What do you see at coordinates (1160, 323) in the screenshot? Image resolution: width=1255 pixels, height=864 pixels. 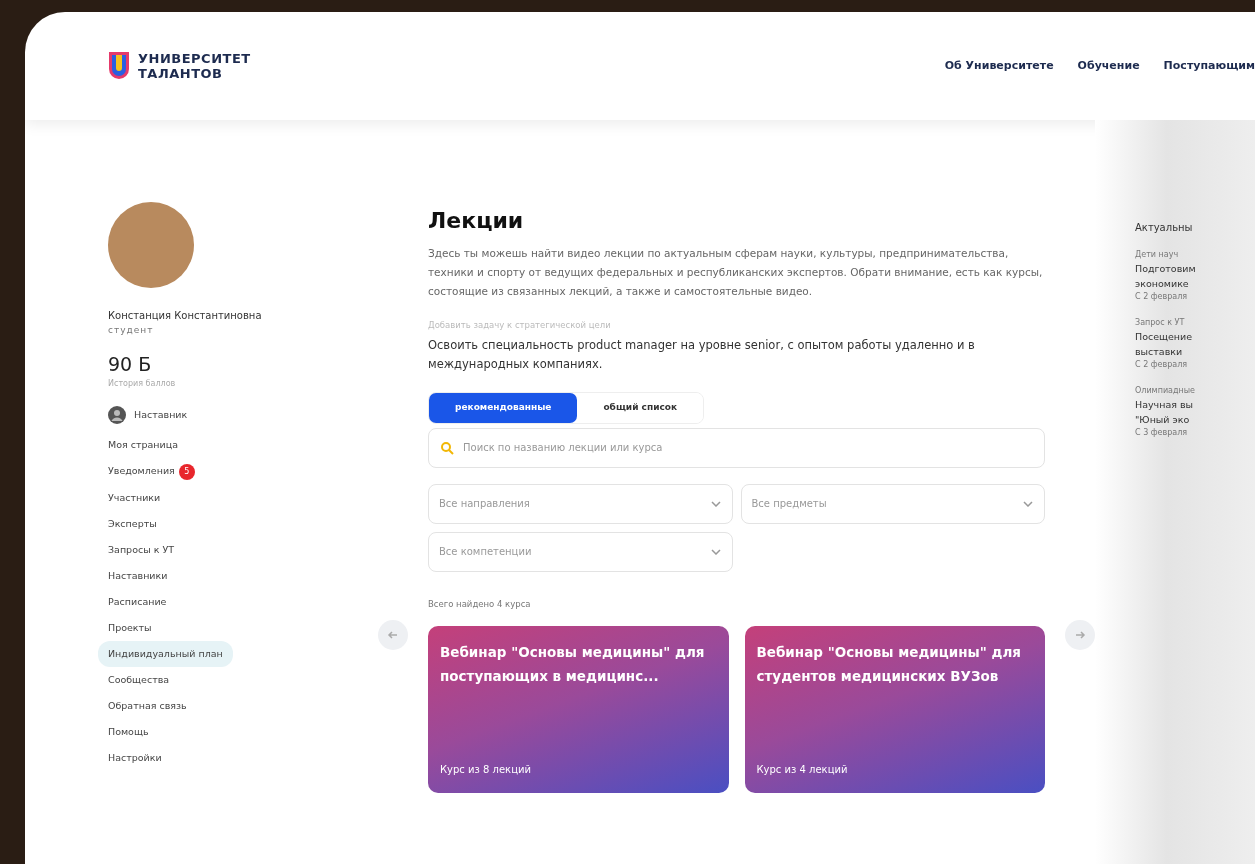 I see `event-category: Запрос к УТ` at bounding box center [1160, 323].